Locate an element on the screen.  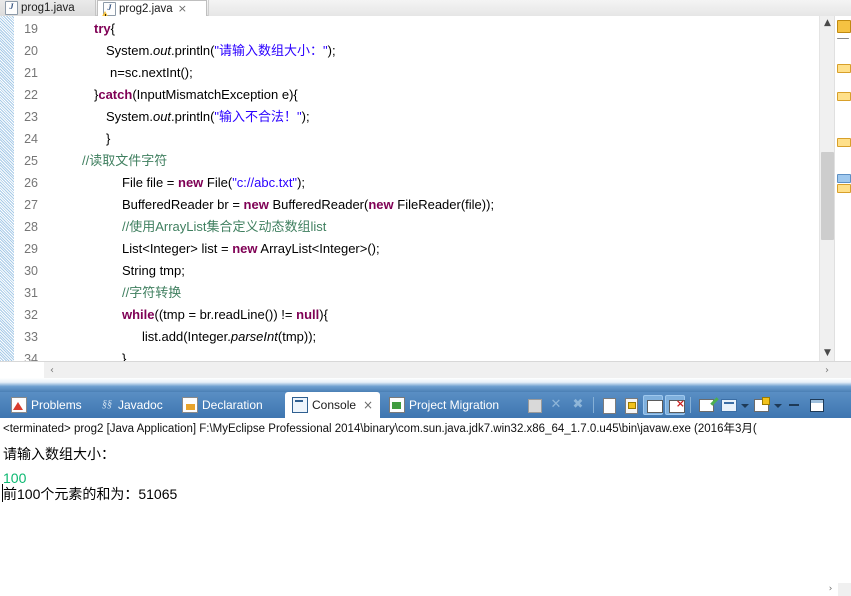
panel-sash-divider is located at coordinates (425, 385).